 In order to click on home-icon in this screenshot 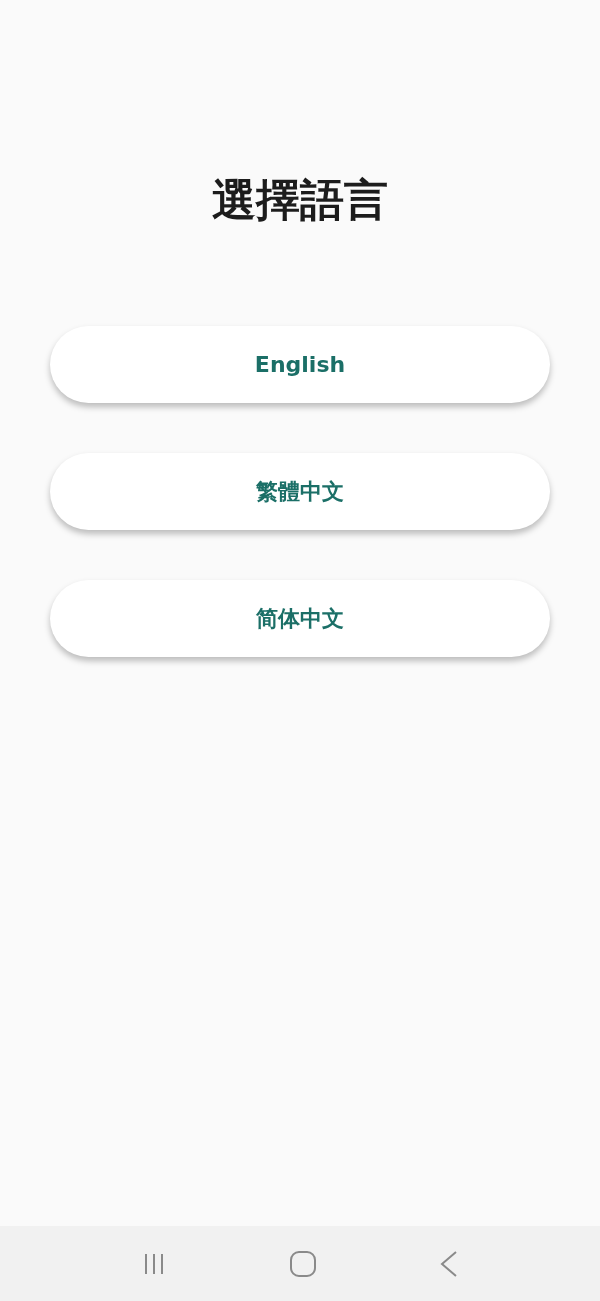, I will do `click(303, 1263)`.